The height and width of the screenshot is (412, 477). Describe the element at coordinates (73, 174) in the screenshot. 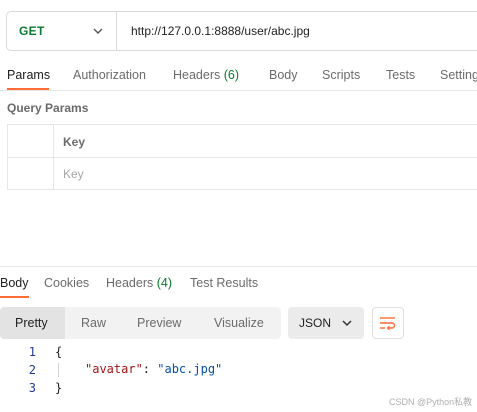

I see `key-input: Key` at that location.